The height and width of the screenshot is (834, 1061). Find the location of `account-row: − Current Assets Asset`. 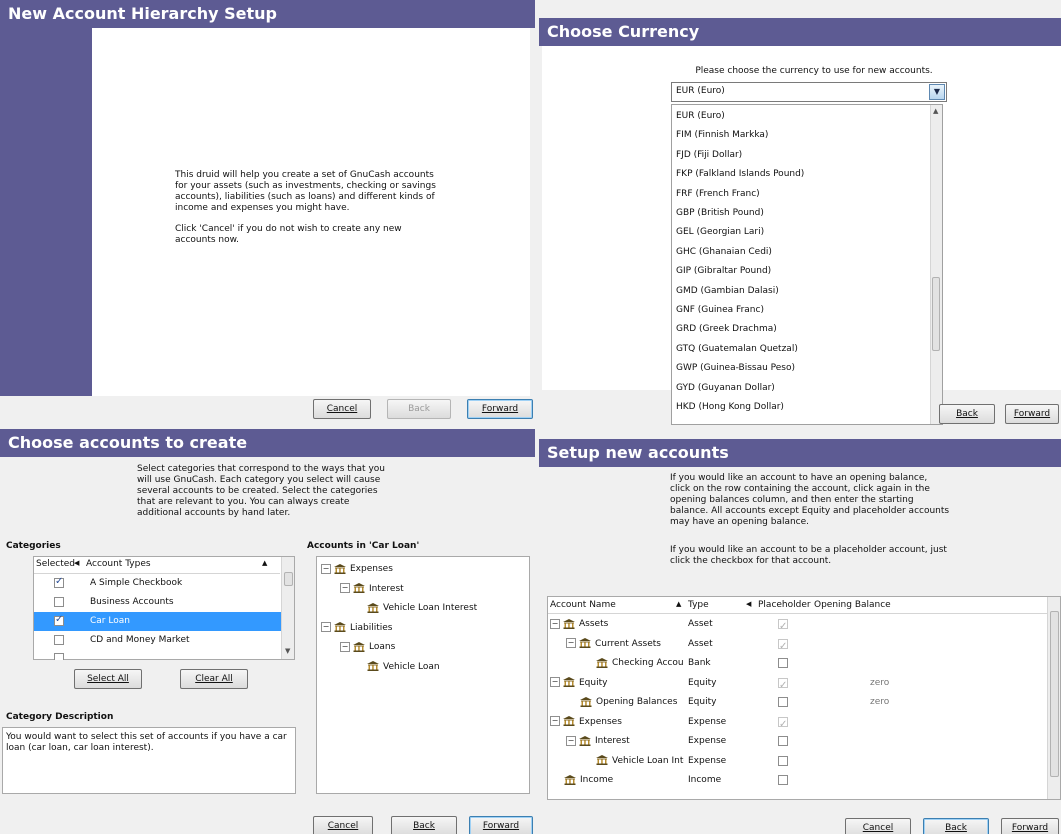

account-row: − Current Assets Asset is located at coordinates (798, 645).